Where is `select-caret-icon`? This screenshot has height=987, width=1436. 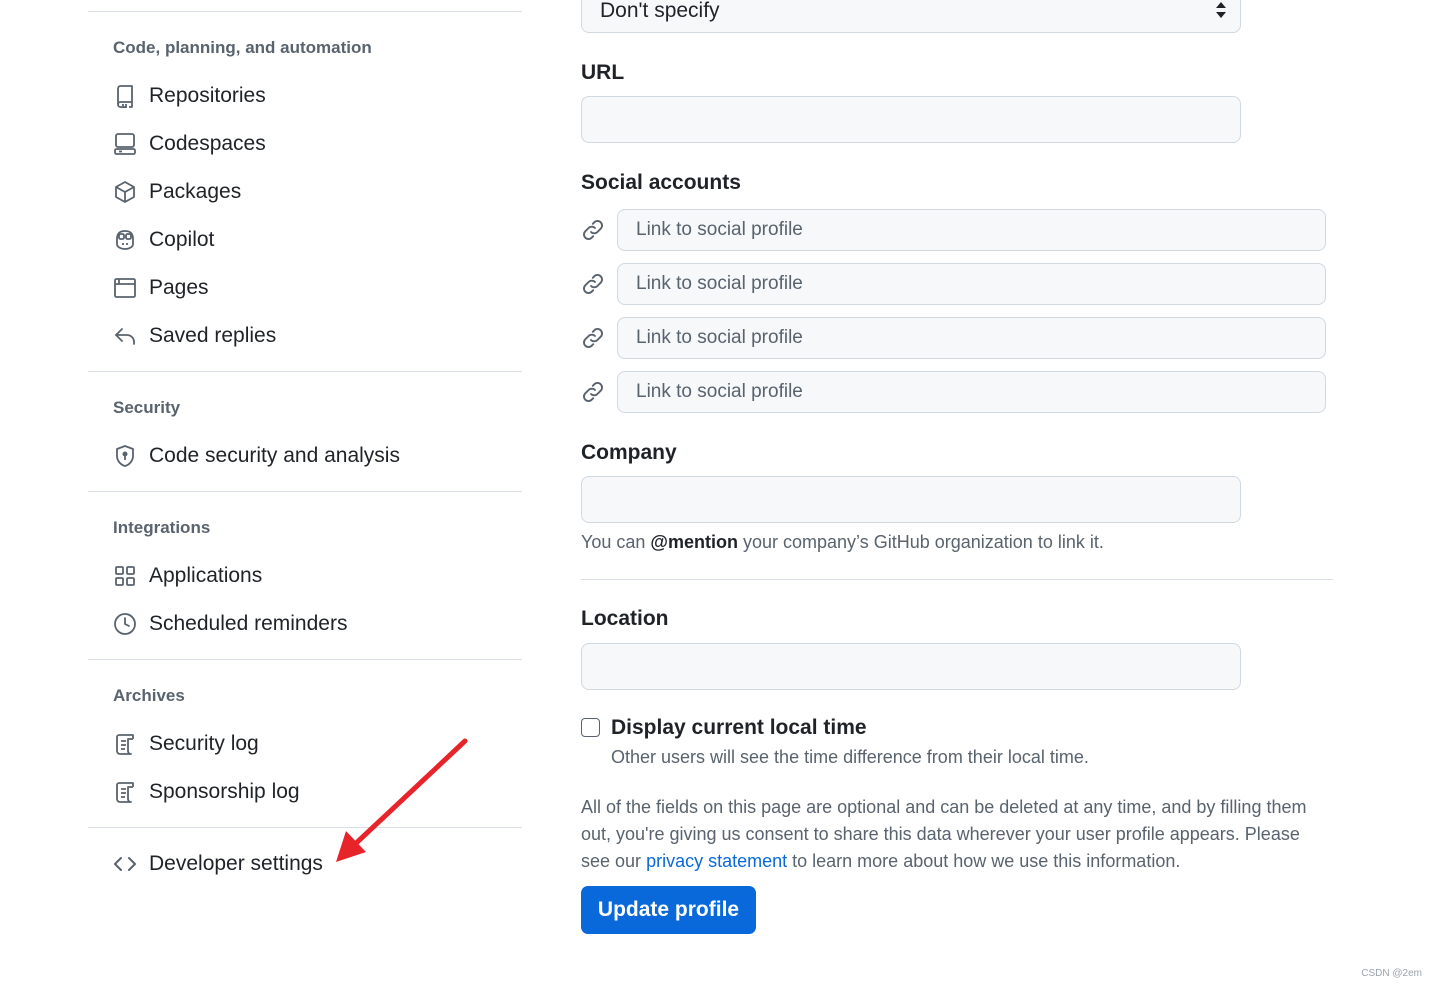
select-caret-icon is located at coordinates (1221, 10).